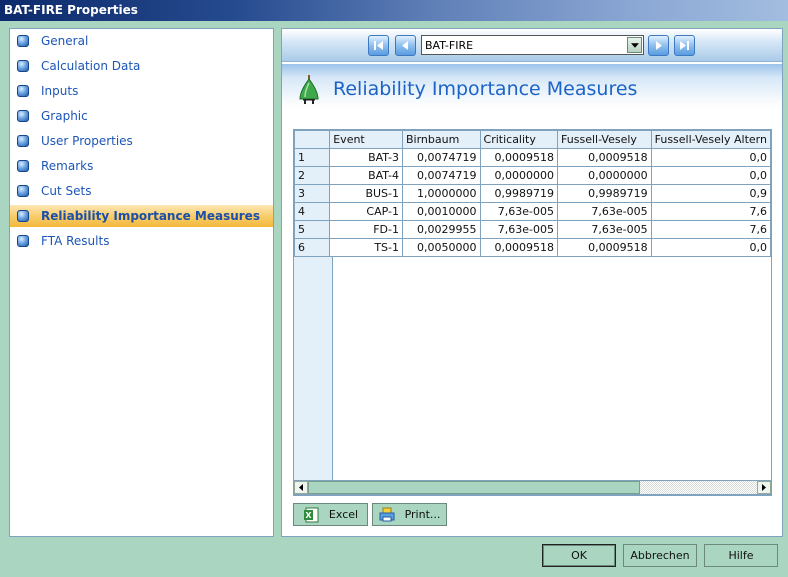  What do you see at coordinates (366, 247) in the screenshot?
I see `table-cell: TS-1` at bounding box center [366, 247].